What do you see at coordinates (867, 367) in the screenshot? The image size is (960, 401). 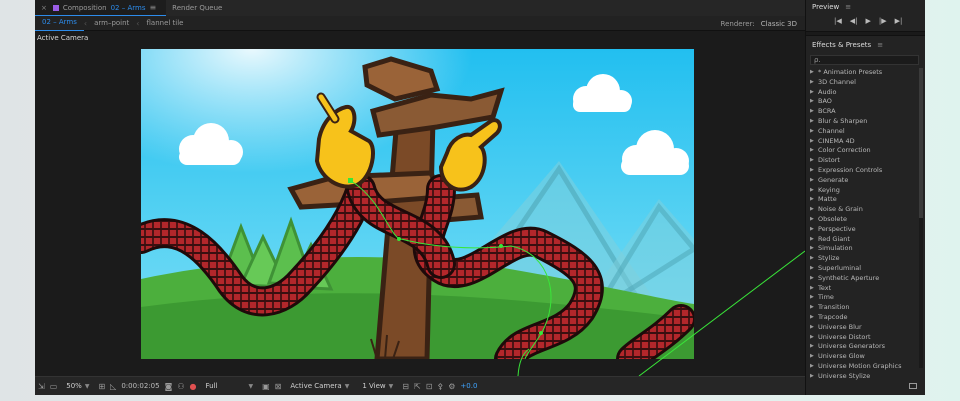 I see `effects-category-item: ▶ Universe Motion Graphics` at bounding box center [867, 367].